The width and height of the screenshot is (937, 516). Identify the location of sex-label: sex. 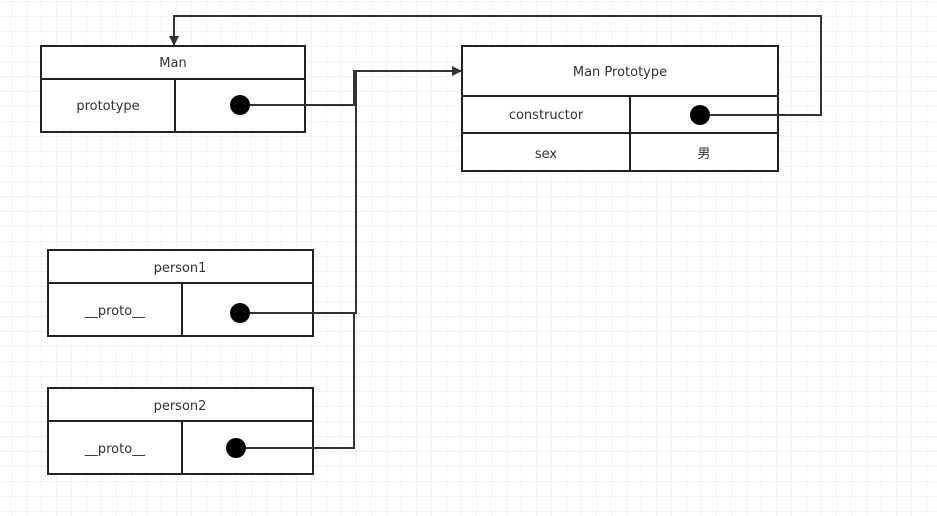
(546, 154).